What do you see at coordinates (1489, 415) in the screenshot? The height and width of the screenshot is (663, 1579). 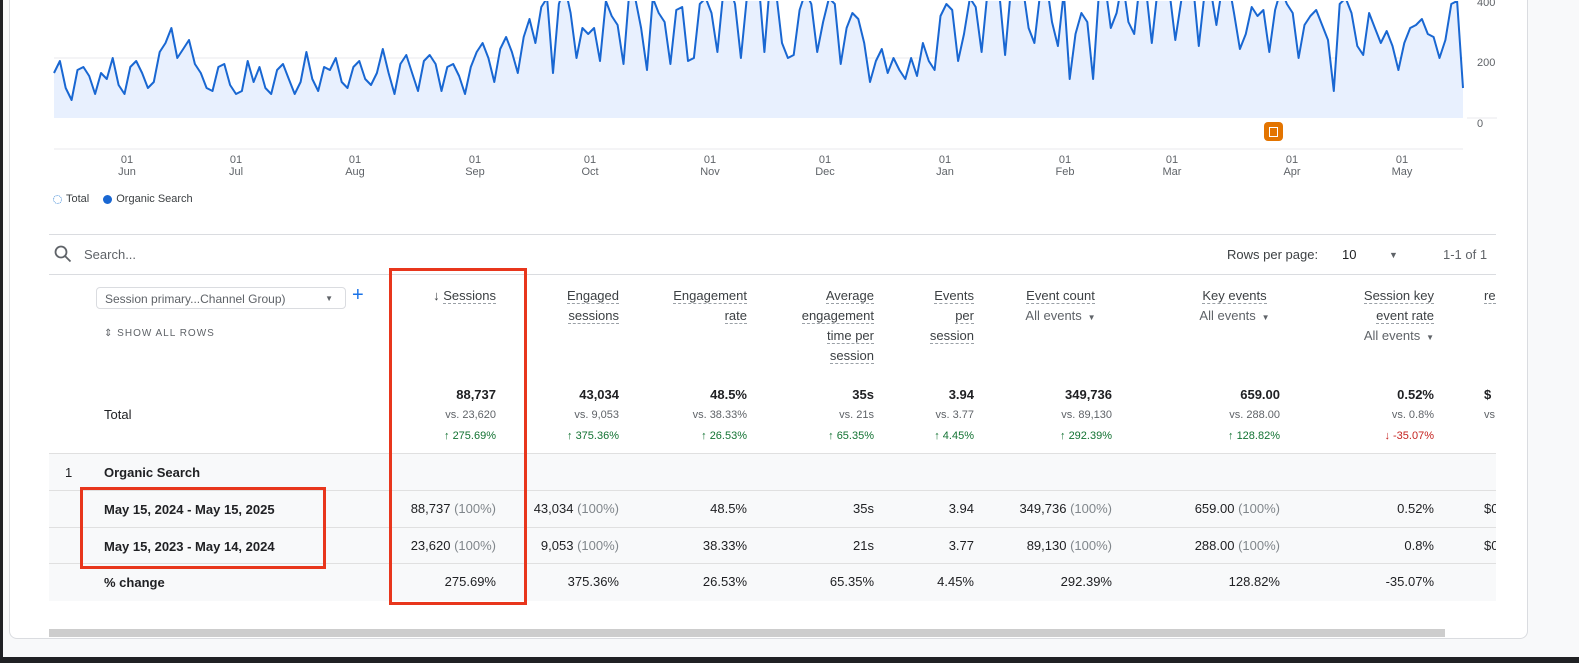 I see `total-comparison: vs` at bounding box center [1489, 415].